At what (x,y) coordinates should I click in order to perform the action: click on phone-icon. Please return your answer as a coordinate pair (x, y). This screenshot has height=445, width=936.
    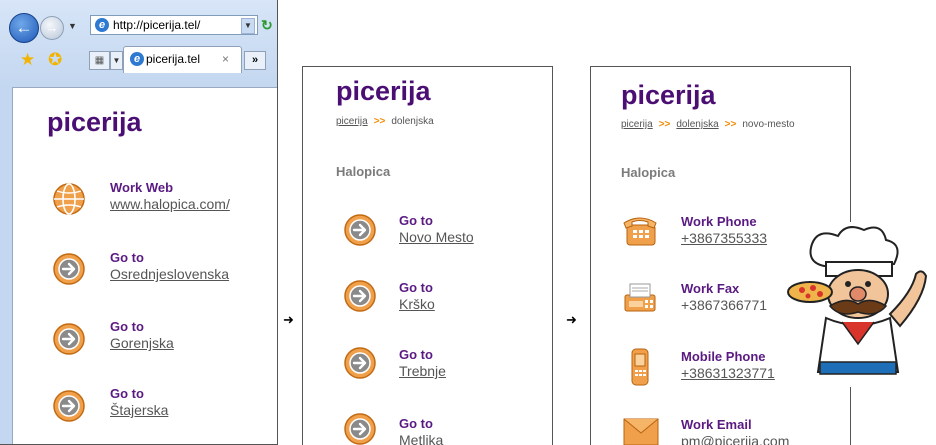
    Looking at the image, I should click on (640, 231).